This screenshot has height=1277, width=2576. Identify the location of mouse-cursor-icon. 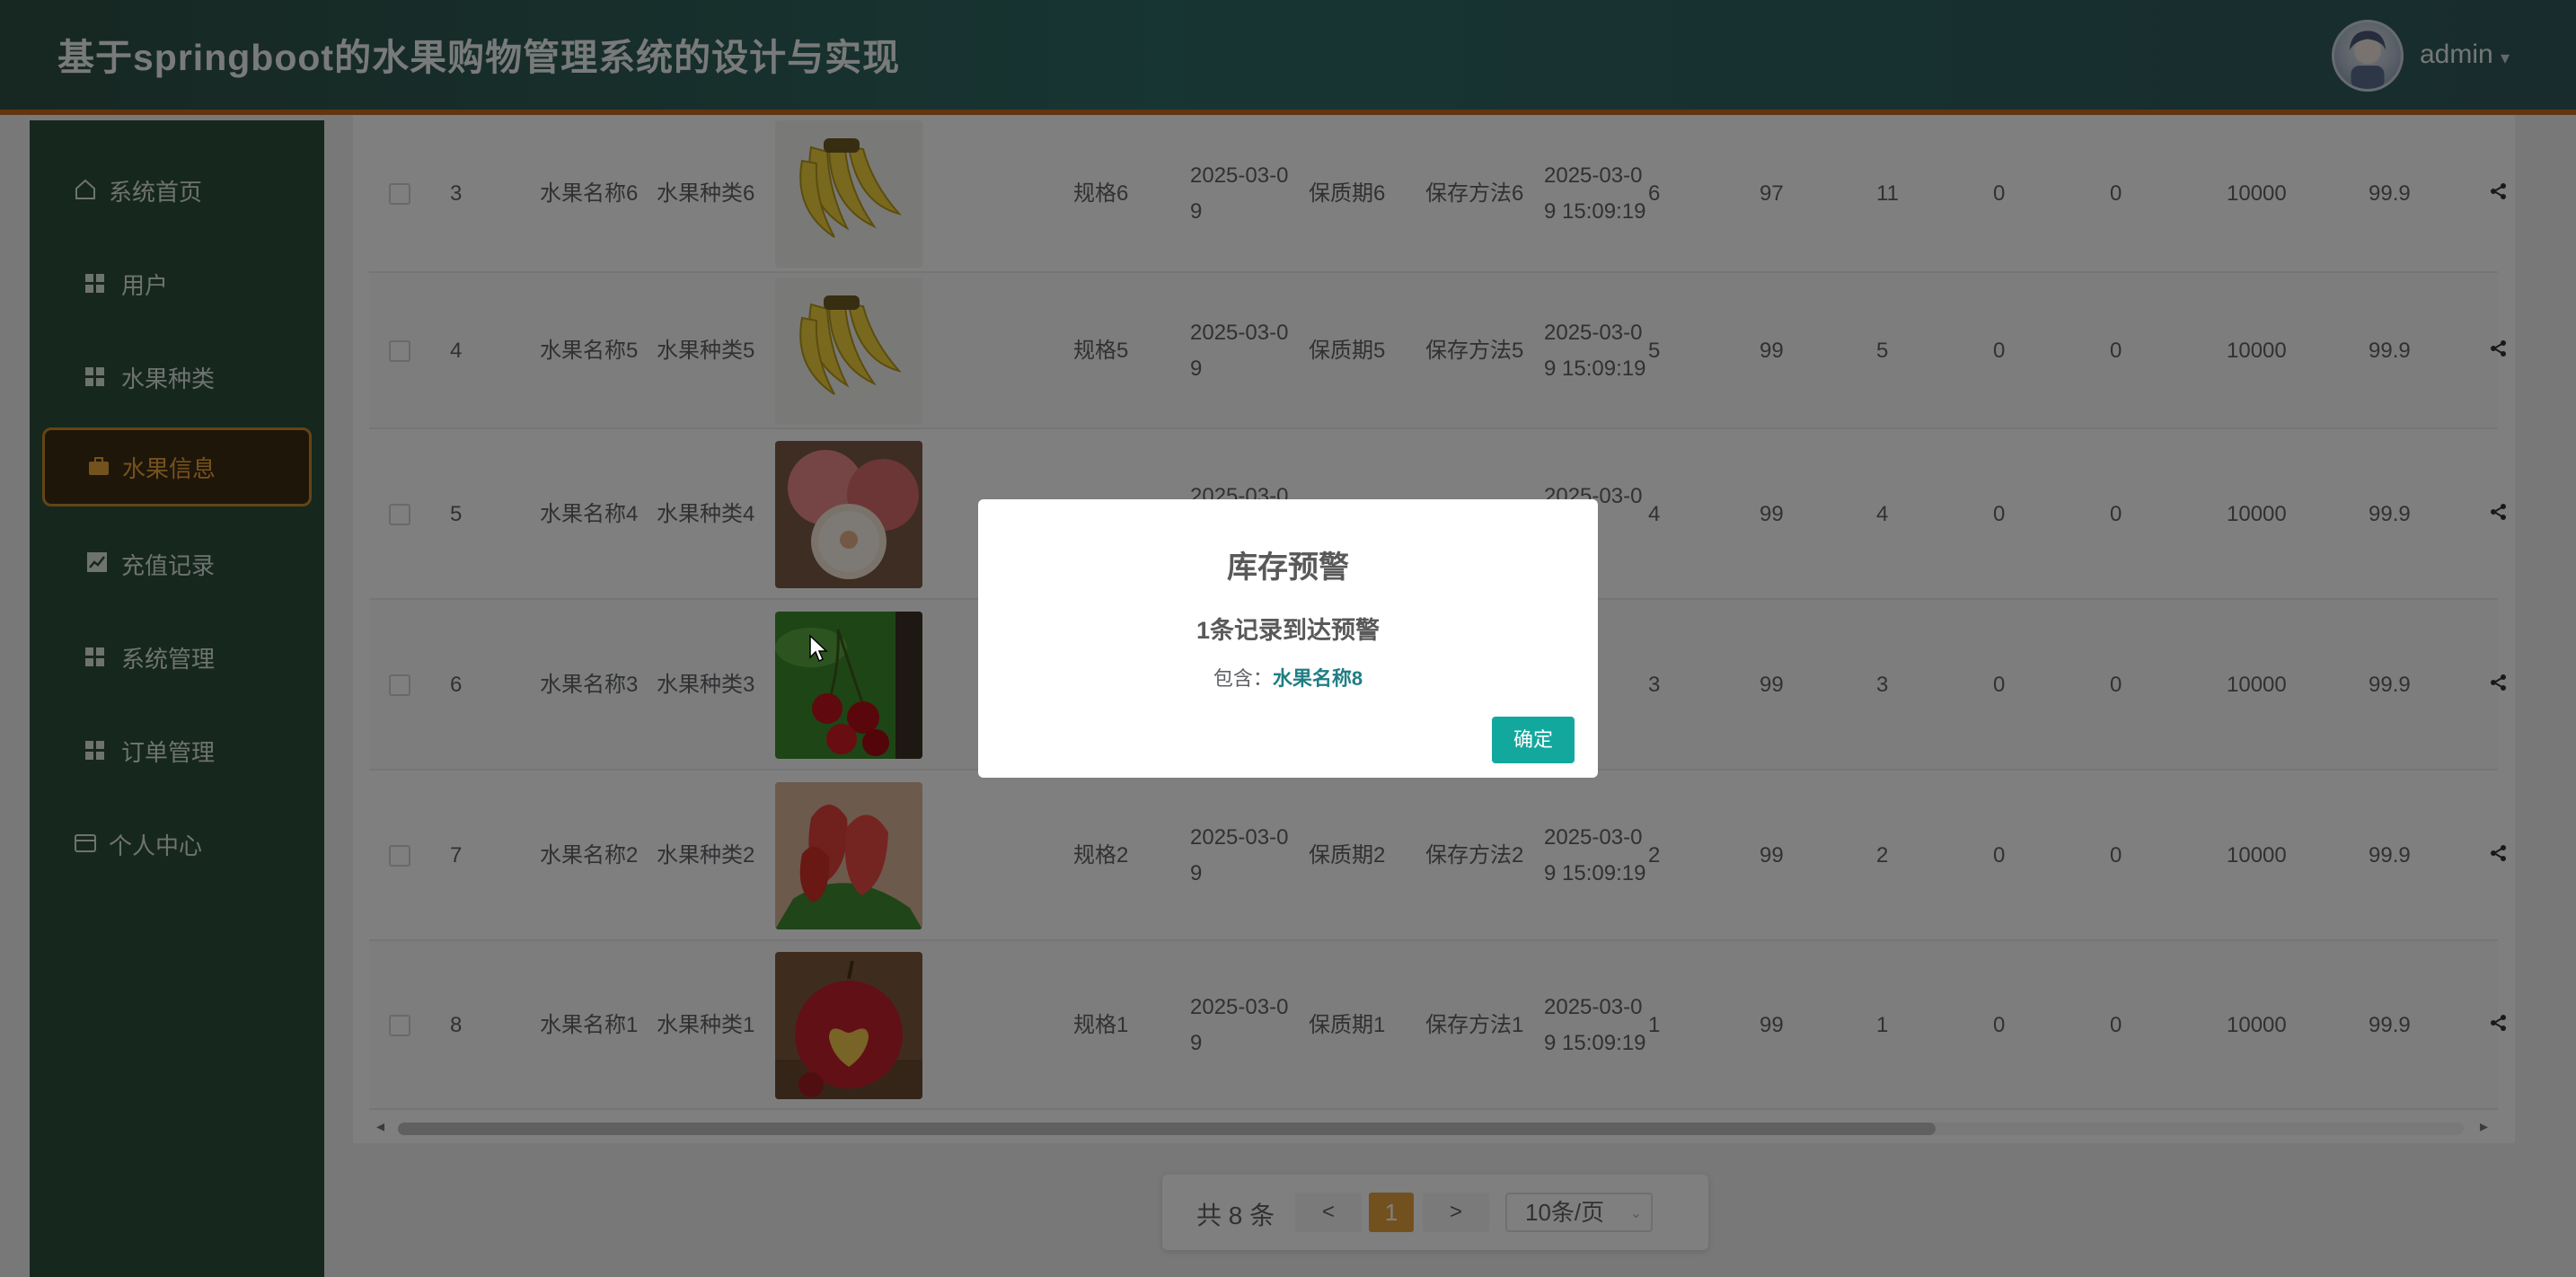
(818, 649).